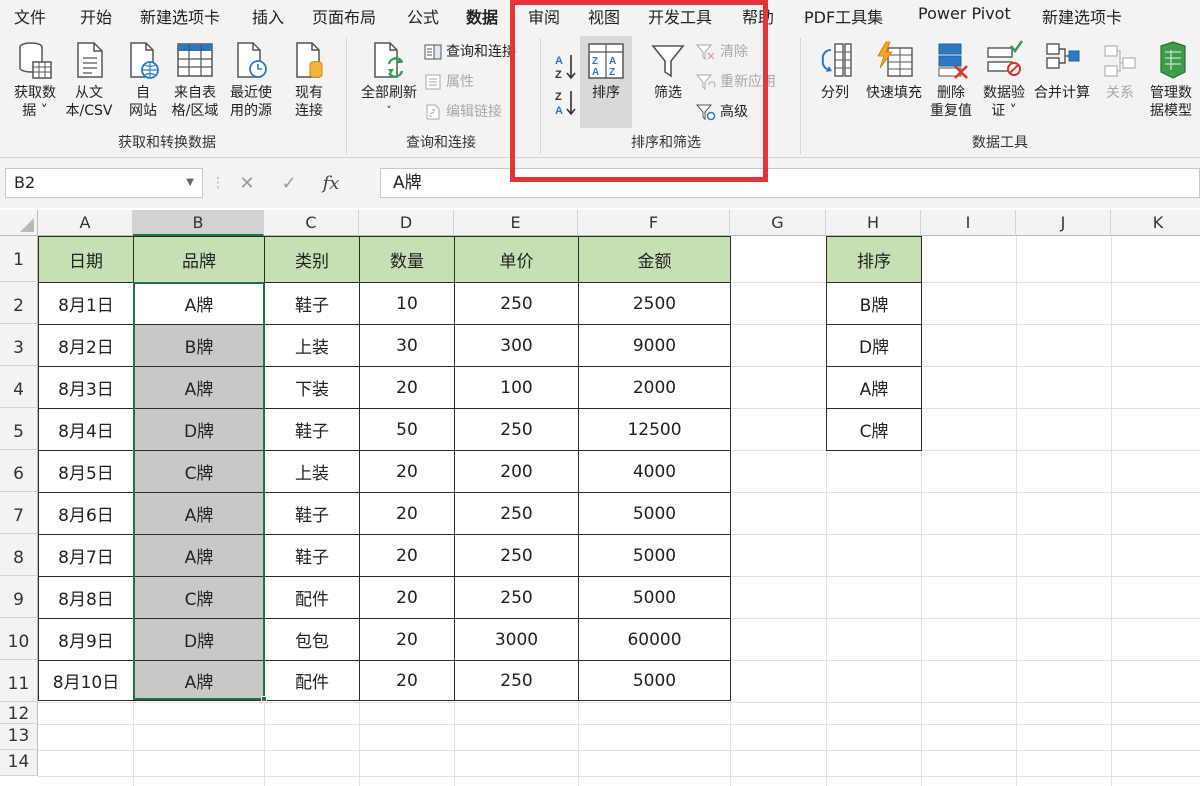 The height and width of the screenshot is (786, 1200). What do you see at coordinates (190, 183) in the screenshot?
I see `chevron-down-icon: ▼` at bounding box center [190, 183].